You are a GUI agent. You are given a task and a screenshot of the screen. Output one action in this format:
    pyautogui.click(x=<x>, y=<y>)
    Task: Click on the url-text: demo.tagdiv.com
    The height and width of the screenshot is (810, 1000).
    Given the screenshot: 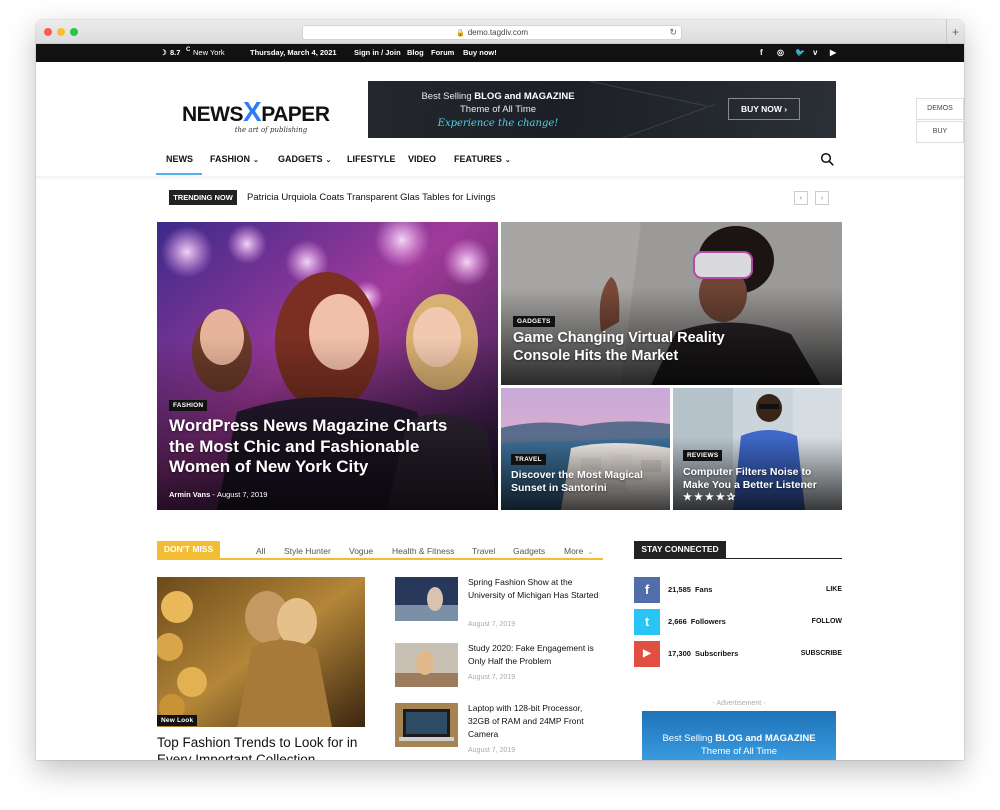 What is the action you would take?
    pyautogui.click(x=498, y=32)
    